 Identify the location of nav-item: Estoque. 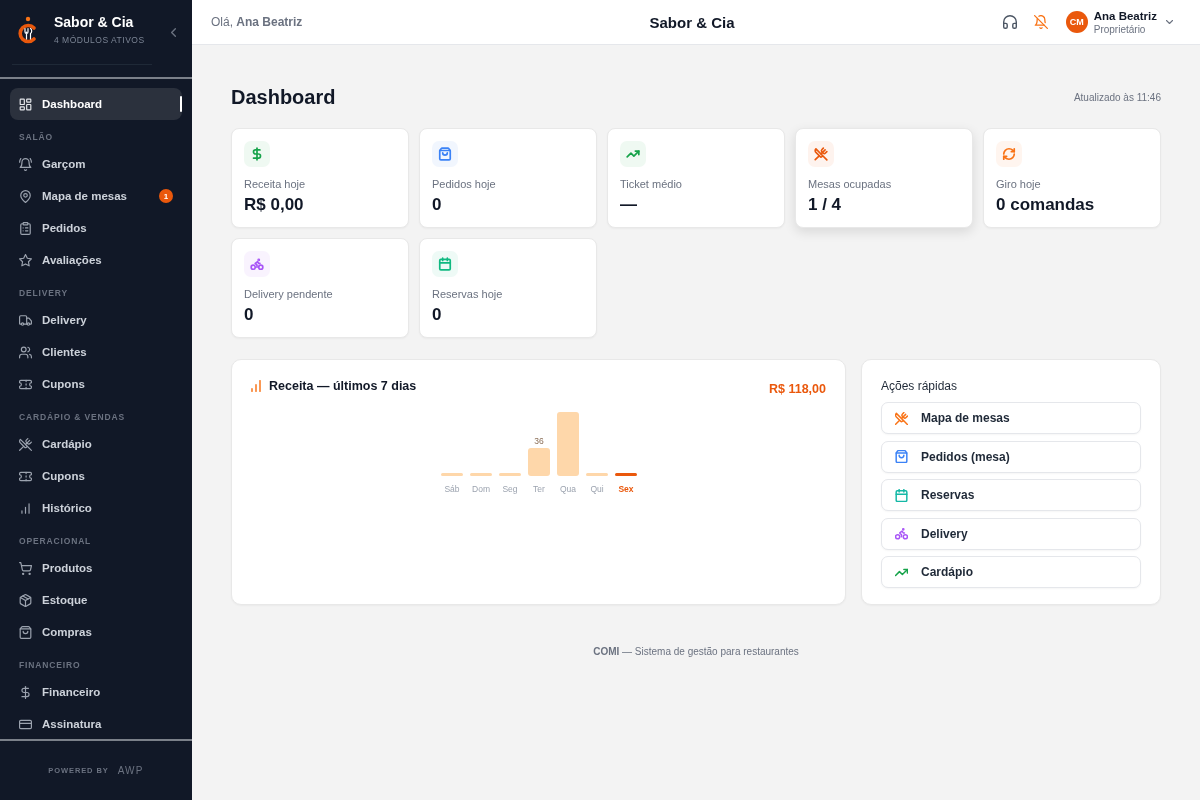
(96, 600).